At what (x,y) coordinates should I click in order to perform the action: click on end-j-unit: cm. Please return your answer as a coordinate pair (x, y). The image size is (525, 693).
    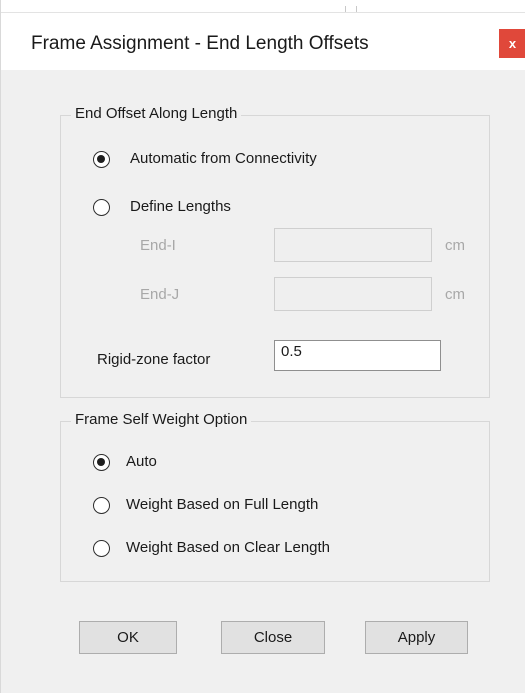
    Looking at the image, I should click on (455, 294).